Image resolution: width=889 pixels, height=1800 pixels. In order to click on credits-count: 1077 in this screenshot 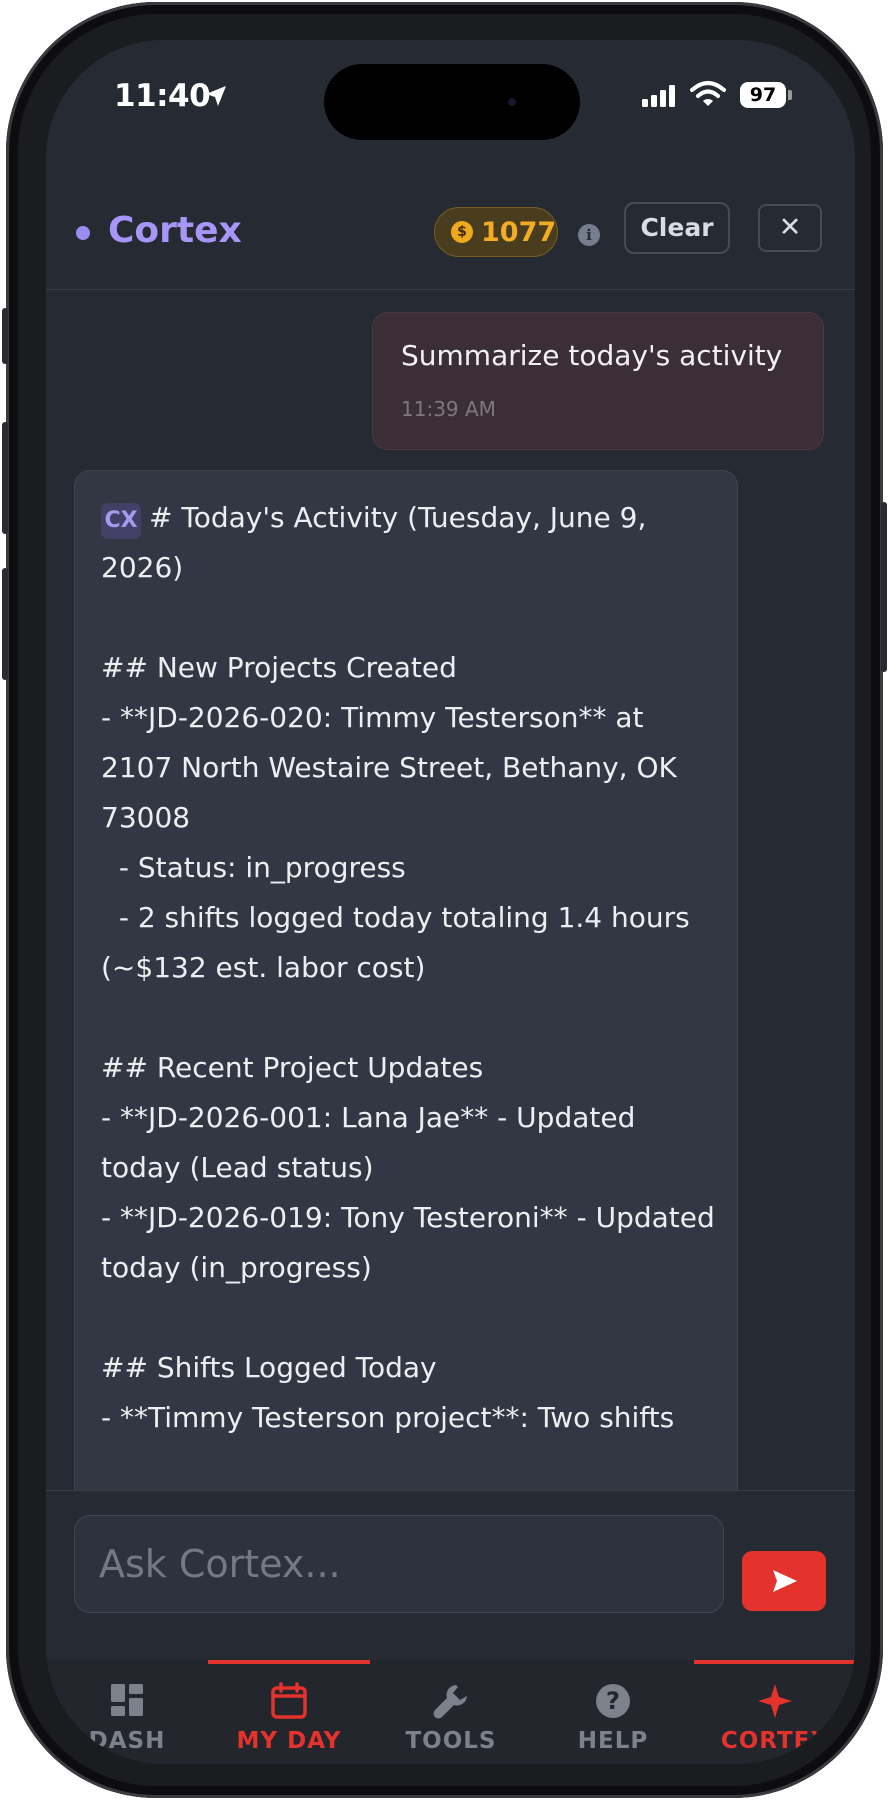, I will do `click(519, 232)`.